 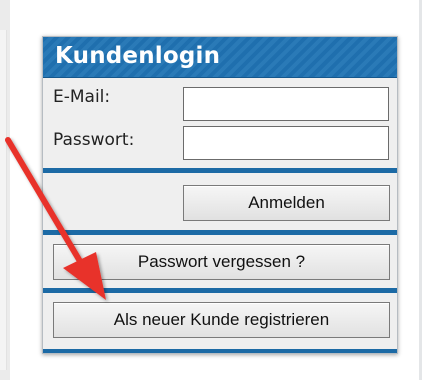 What do you see at coordinates (221, 320) in the screenshot?
I see `register-button: Als neuer Kunde registrieren` at bounding box center [221, 320].